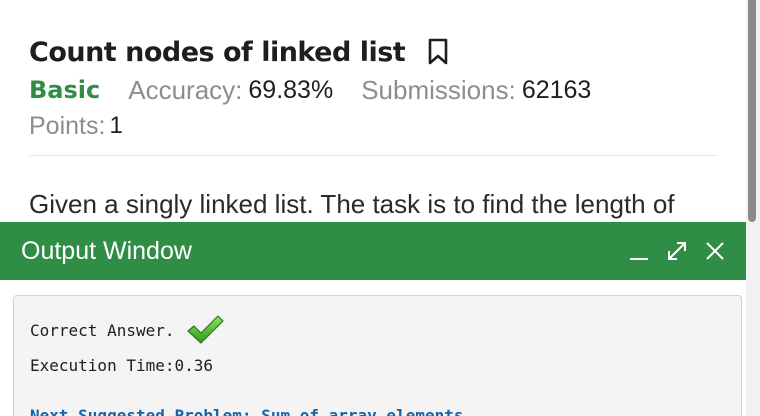 Image resolution: width=760 pixels, height=416 pixels. I want to click on page-title: Count nodes of linked list, so click(217, 52).